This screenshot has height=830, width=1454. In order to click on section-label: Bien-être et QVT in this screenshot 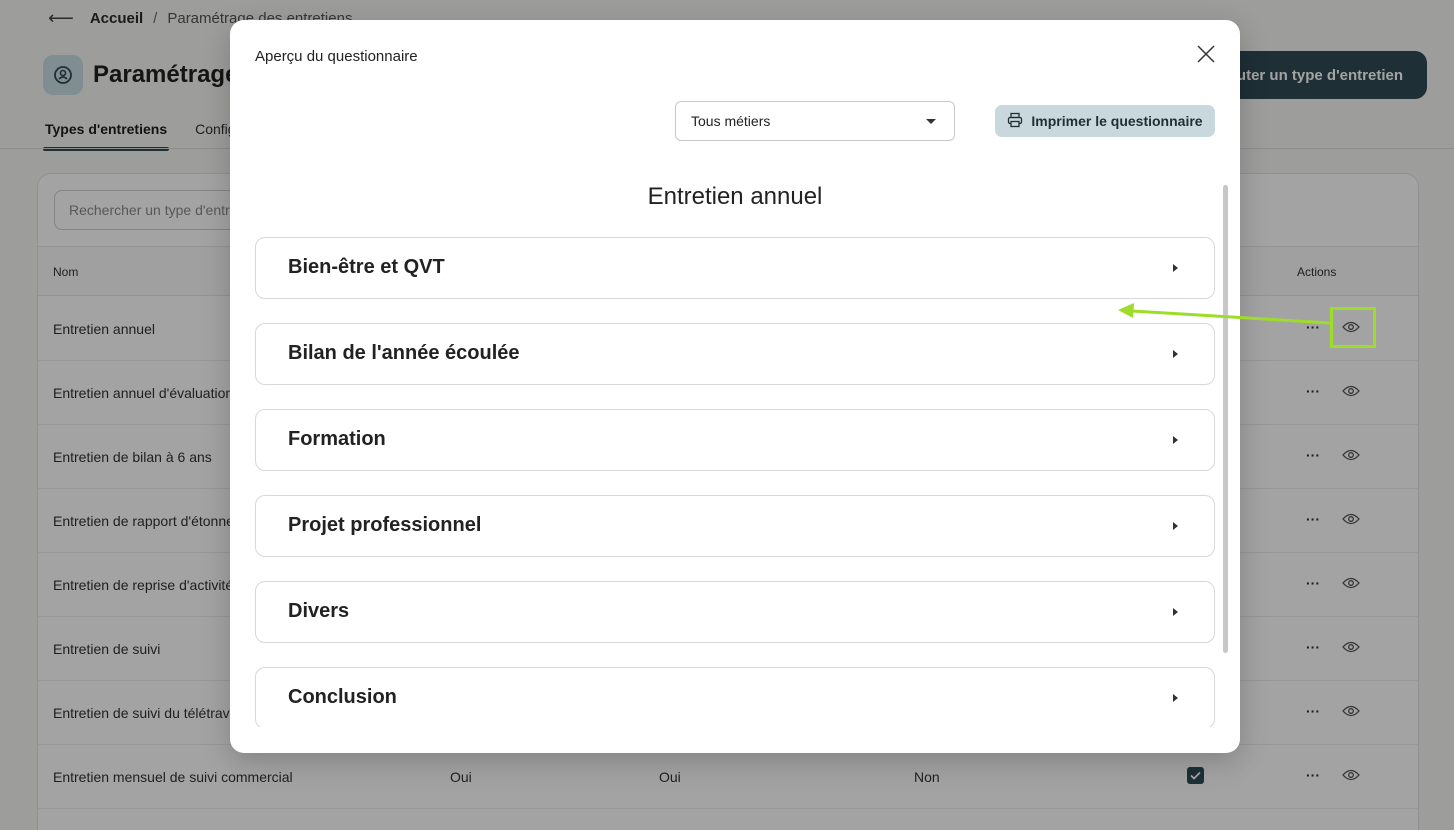, I will do `click(366, 267)`.